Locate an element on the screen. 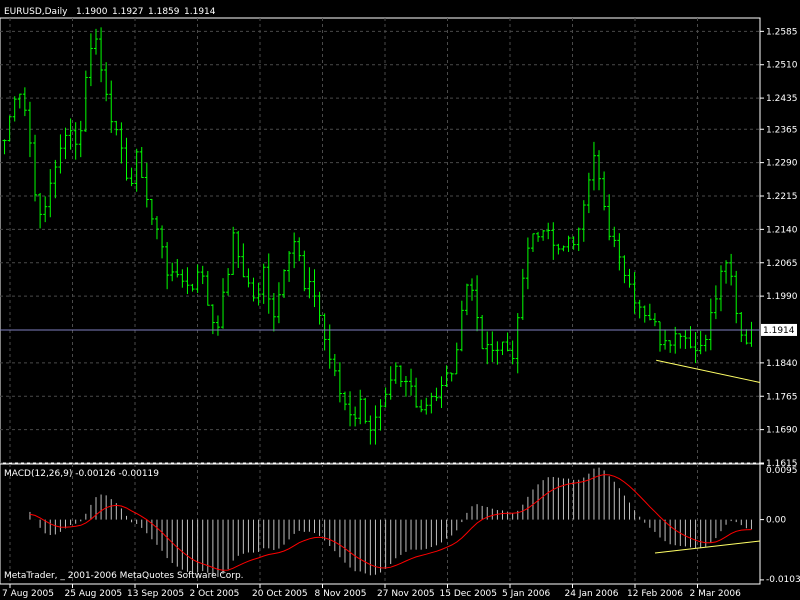 The height and width of the screenshot is (600, 800). macd-tick-label: 0.00 is located at coordinates (776, 521).